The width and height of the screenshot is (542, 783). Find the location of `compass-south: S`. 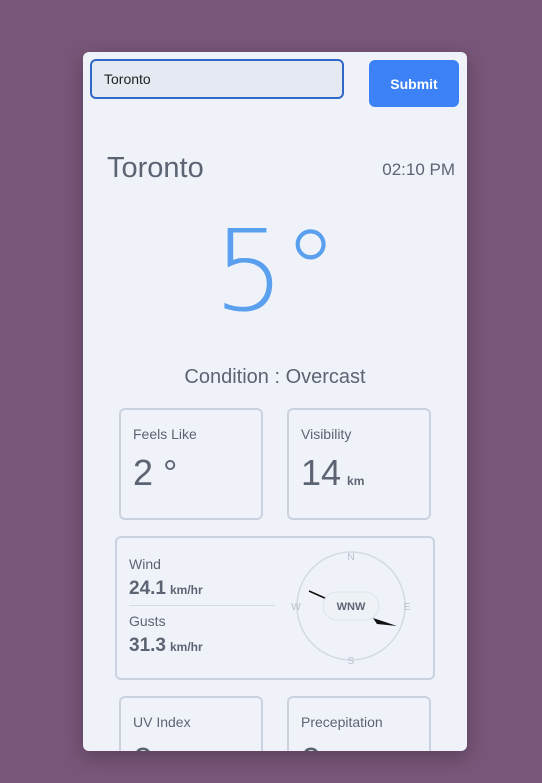

compass-south: S is located at coordinates (351, 661).